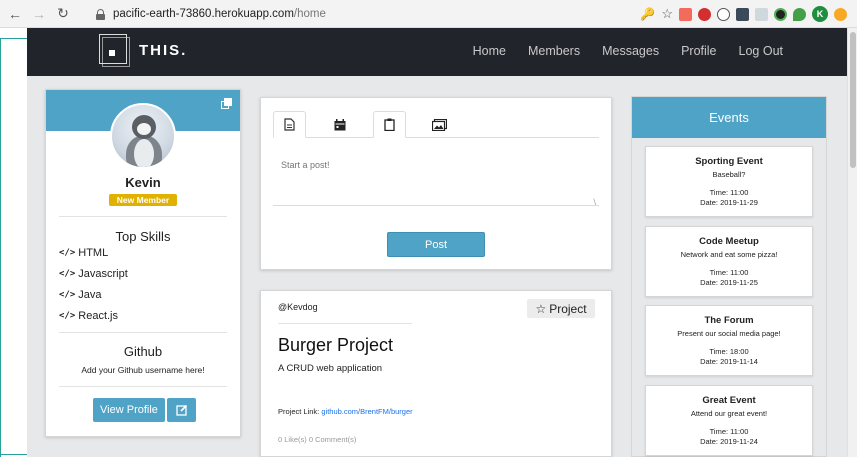  I want to click on post-textarea, so click(436, 177).